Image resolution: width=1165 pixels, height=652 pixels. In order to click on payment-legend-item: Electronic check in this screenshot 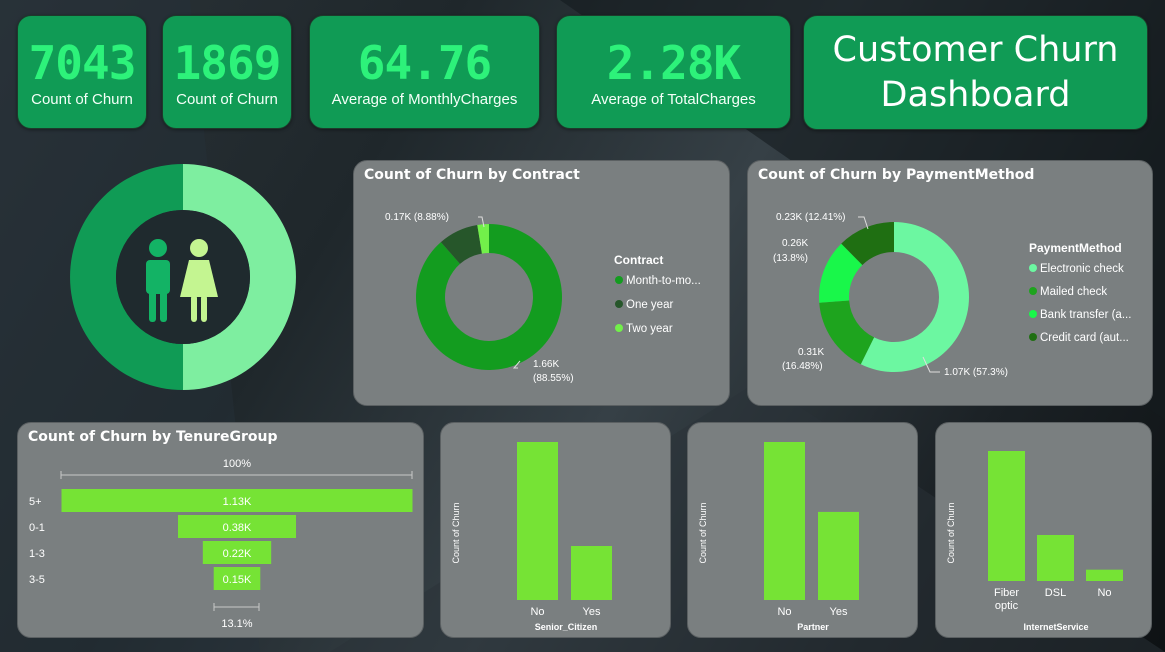, I will do `click(1082, 269)`.